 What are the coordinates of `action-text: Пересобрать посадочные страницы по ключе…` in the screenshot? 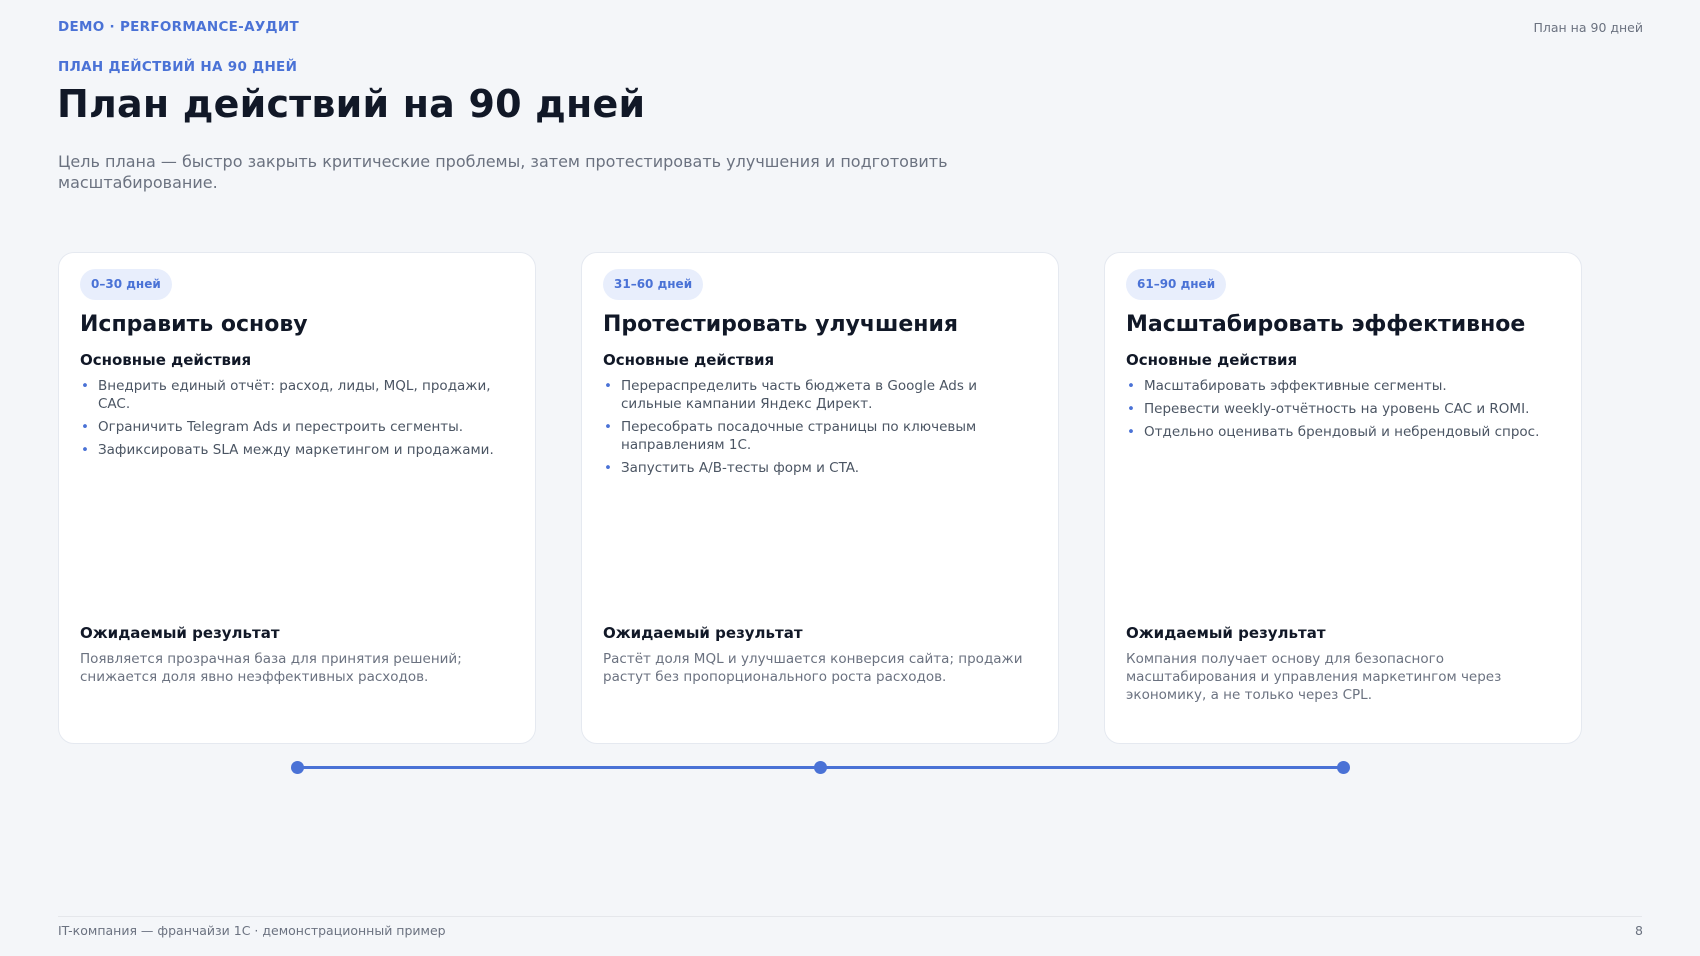 It's located at (799, 436).